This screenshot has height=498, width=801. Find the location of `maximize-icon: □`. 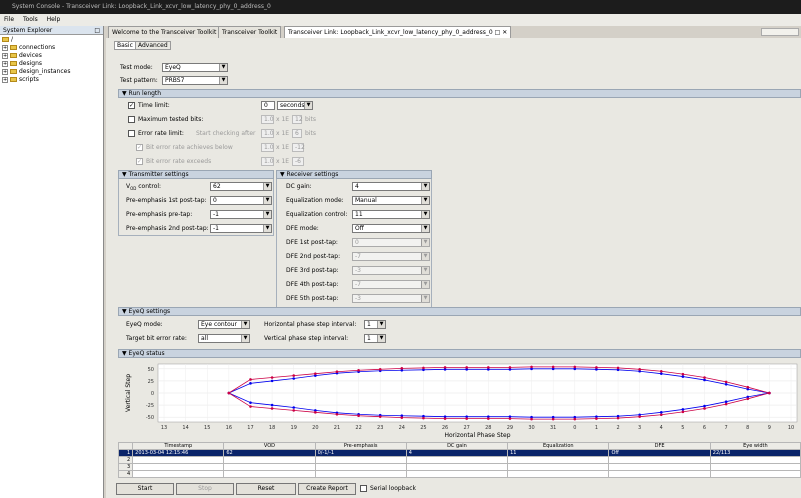

maximize-icon: □ is located at coordinates (97, 30).